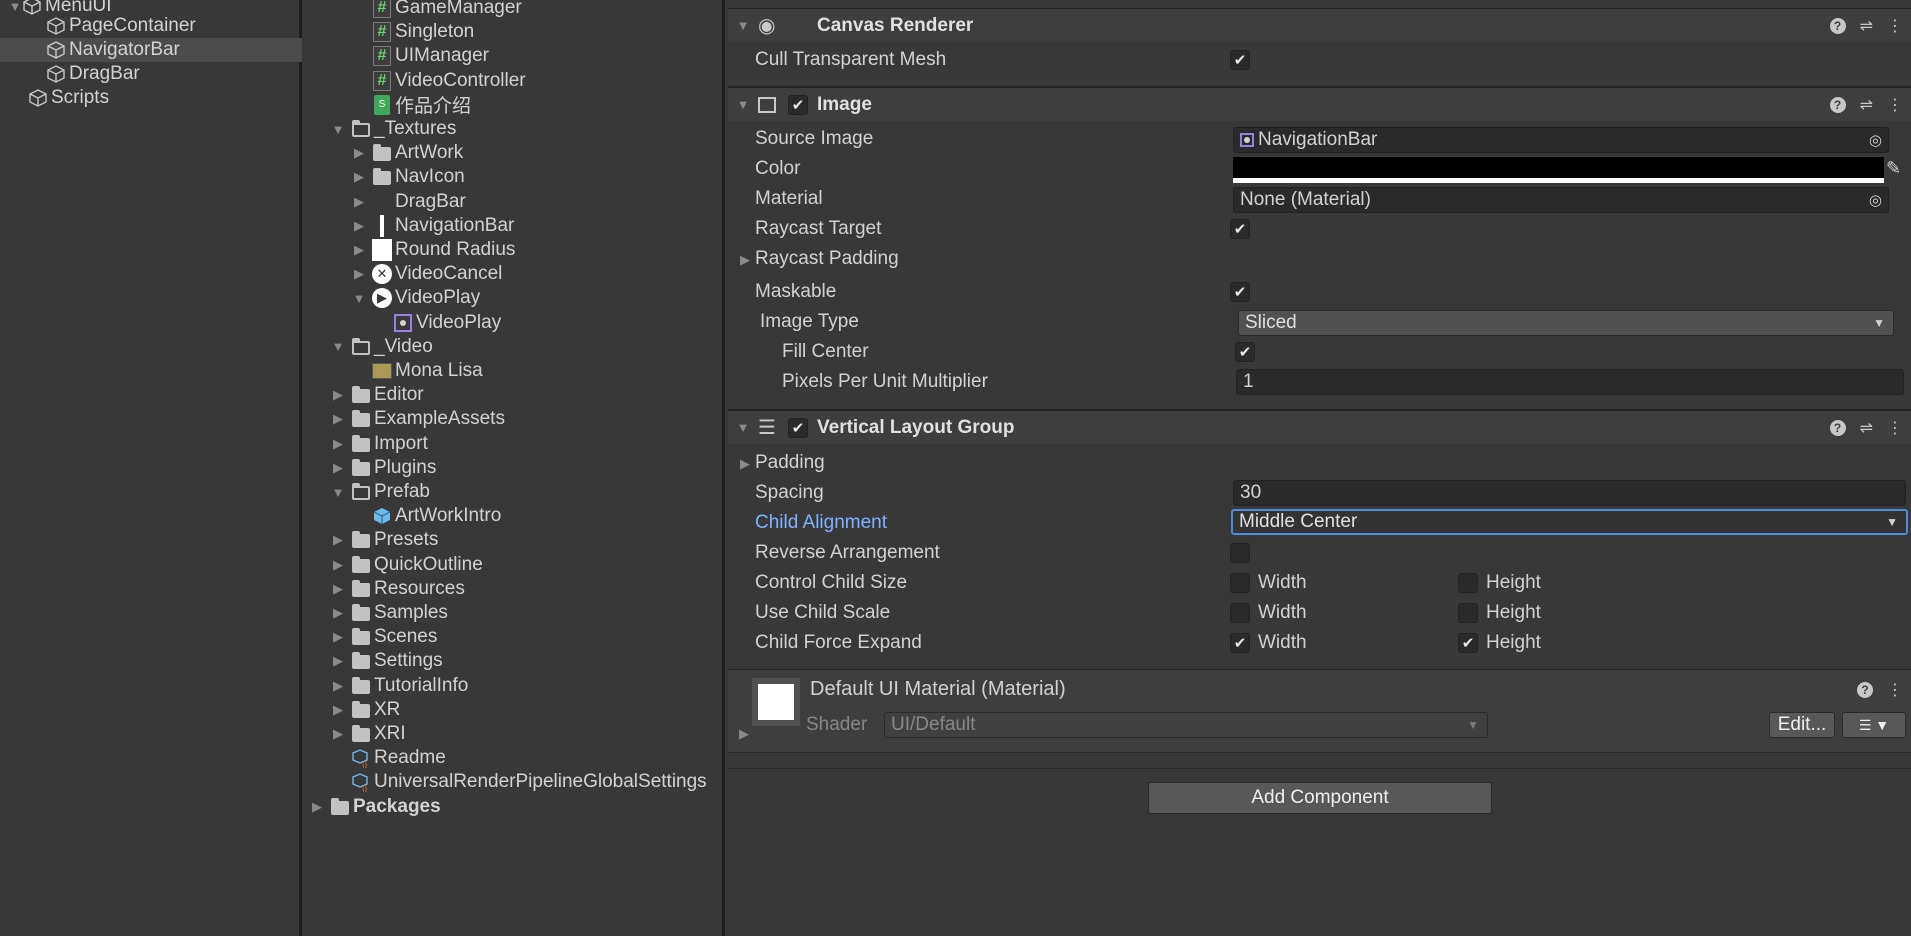 The width and height of the screenshot is (1911, 936). I want to click on canvas-renderer-header: ▼ ◉ Canvas Renderer ? ⇌ ⋮, so click(1319, 25).